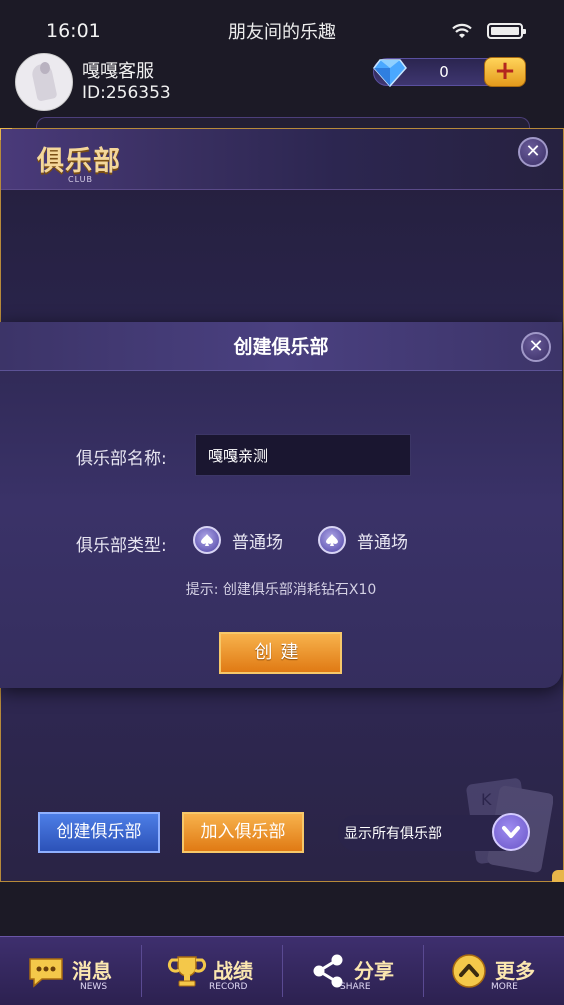 This screenshot has height=1005, width=564. What do you see at coordinates (70, 971) in the screenshot?
I see `nav-news: 消息 NEWS` at bounding box center [70, 971].